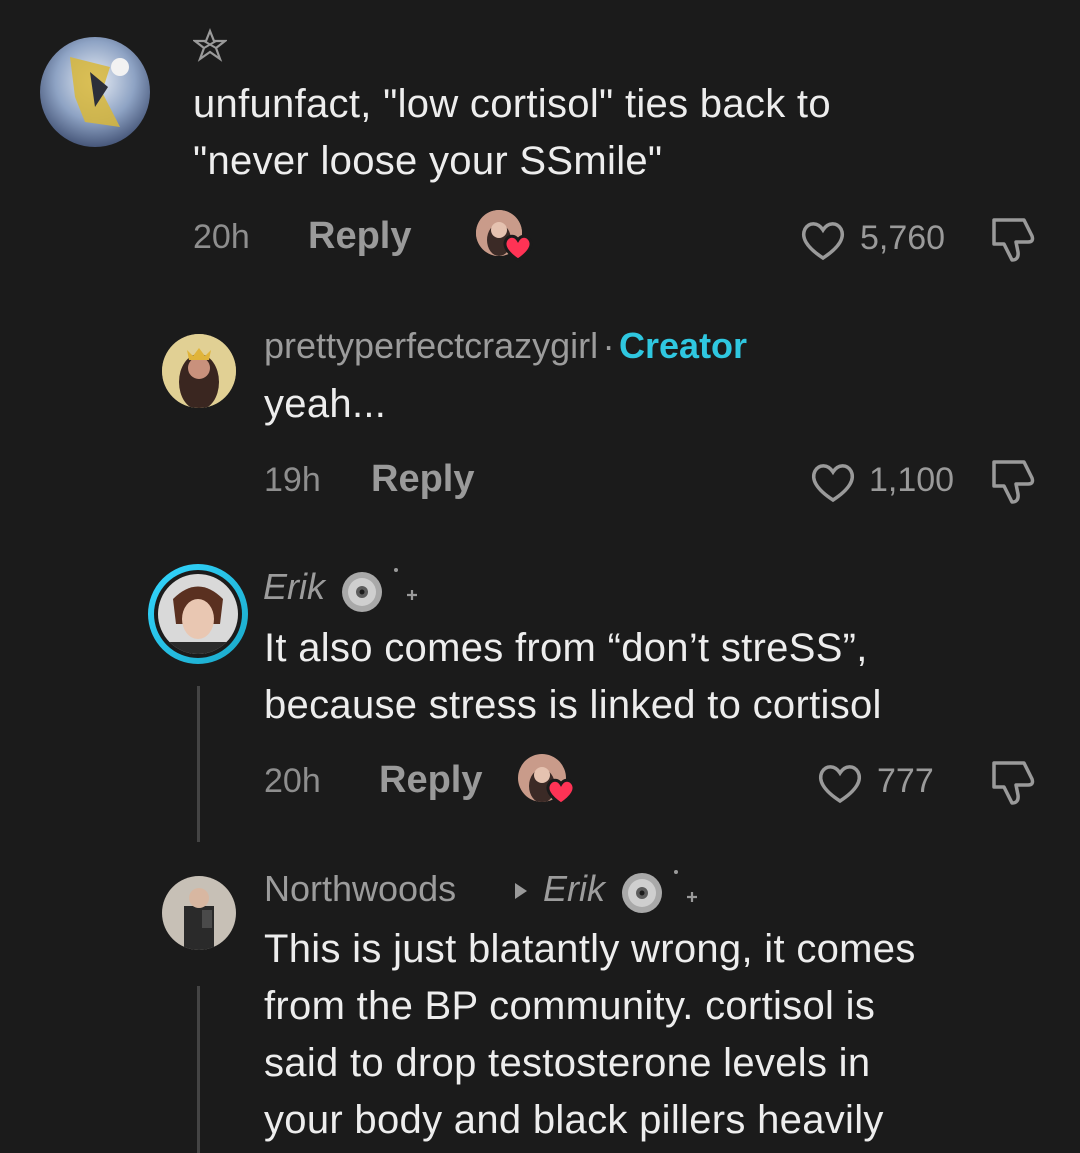 The image size is (1080, 1153). What do you see at coordinates (512, 104) in the screenshot?
I see `comment-line: unfunfact, "low cortisol" ties back to` at bounding box center [512, 104].